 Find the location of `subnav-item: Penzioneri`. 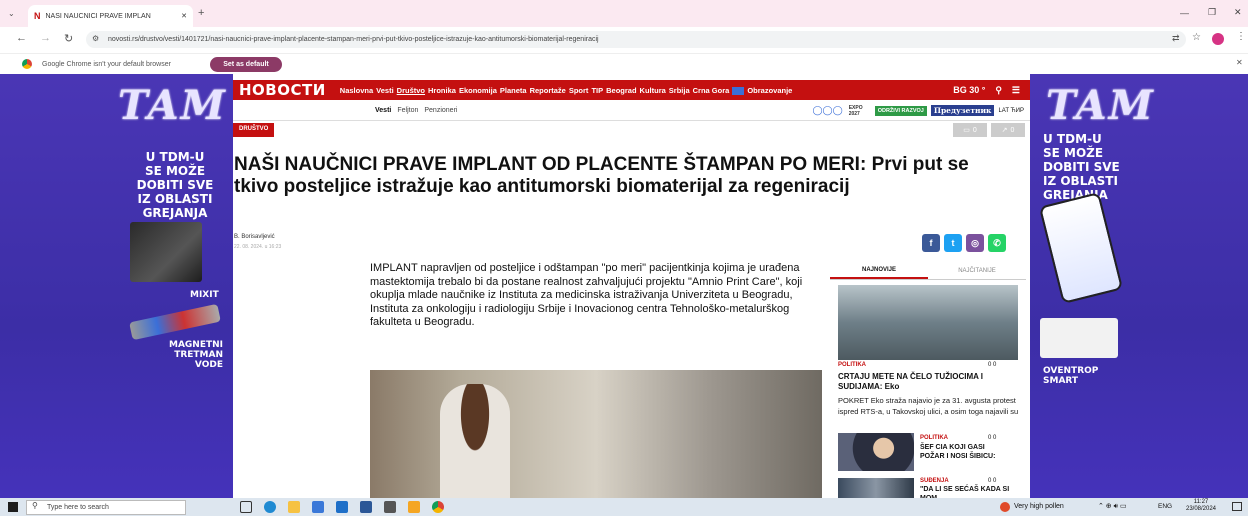

subnav-item: Penzioneri is located at coordinates (440, 110).